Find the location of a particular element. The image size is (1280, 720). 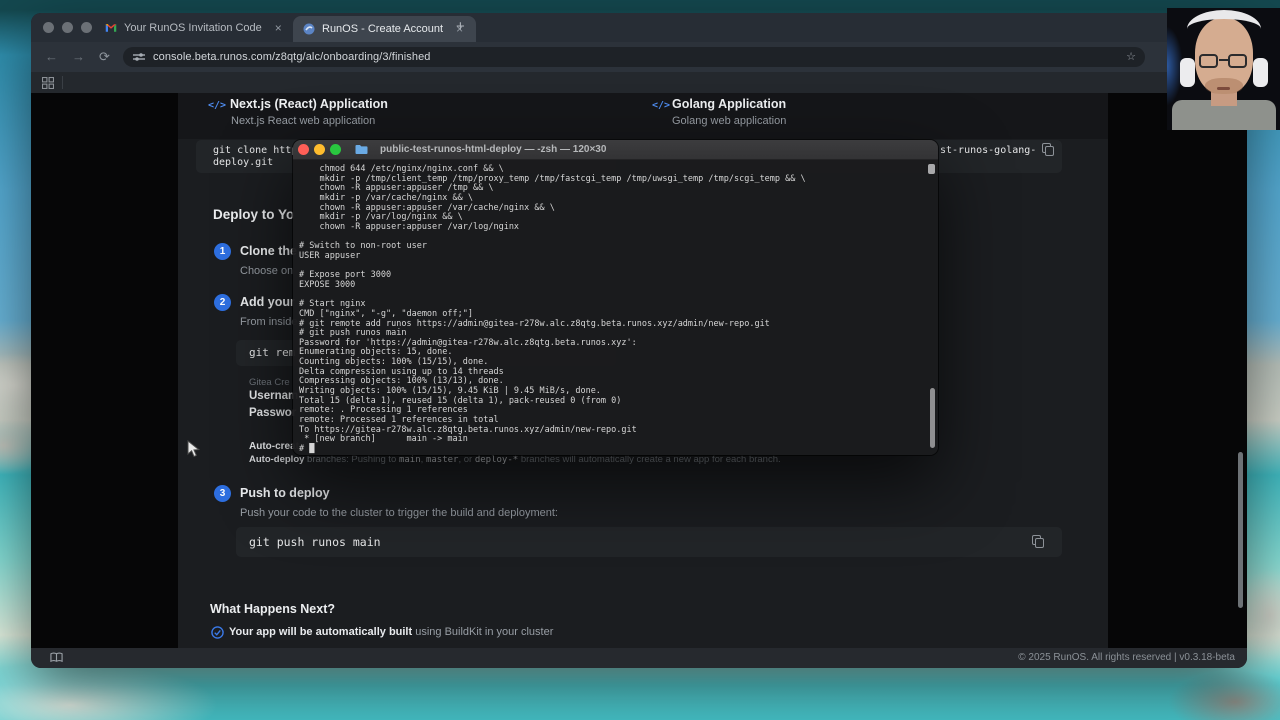

divider is located at coordinates (62, 82).